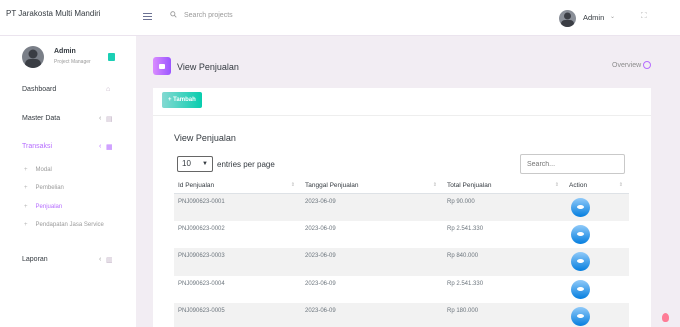 The image size is (680, 327). I want to click on column-header-tanggal: Tanggal Penjualan ⇕, so click(372, 186).